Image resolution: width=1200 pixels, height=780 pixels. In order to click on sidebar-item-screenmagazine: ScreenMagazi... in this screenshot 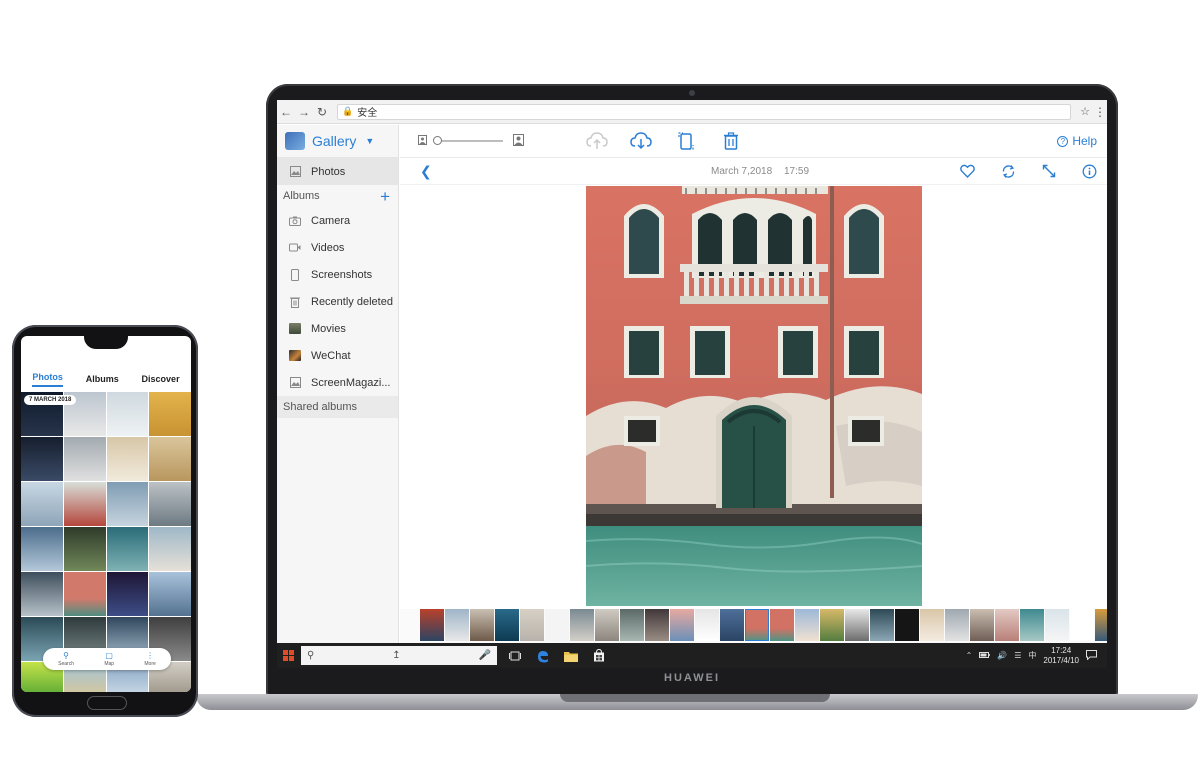, I will do `click(337, 382)`.